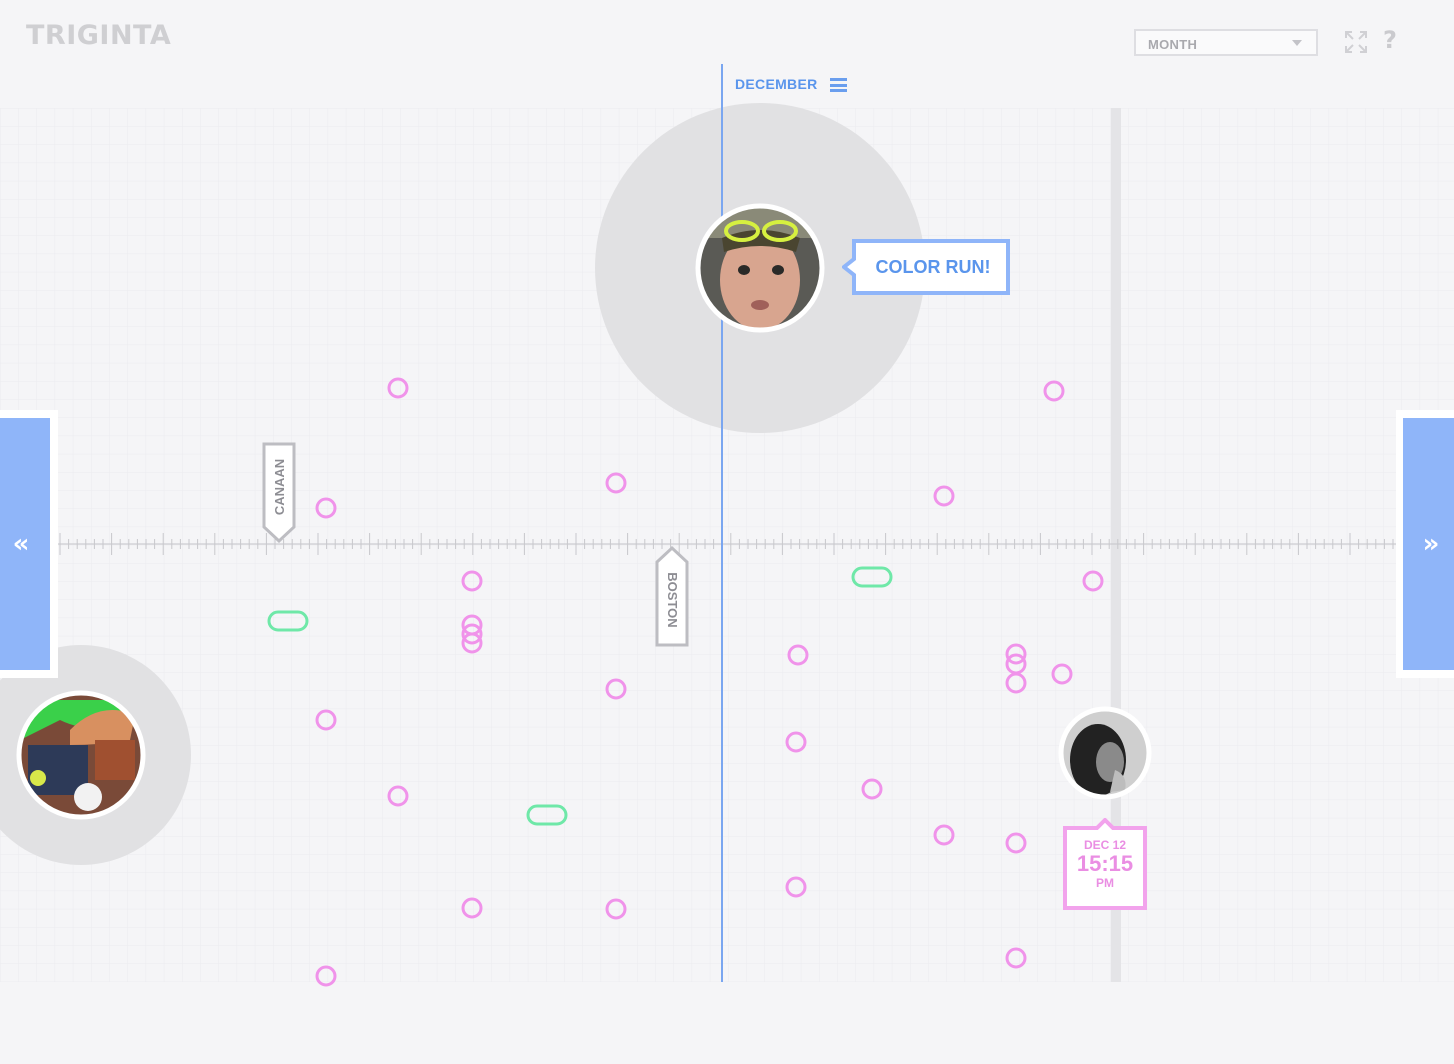  Describe the element at coordinates (279, 487) in the screenshot. I see `location-label: CANAAN` at that location.